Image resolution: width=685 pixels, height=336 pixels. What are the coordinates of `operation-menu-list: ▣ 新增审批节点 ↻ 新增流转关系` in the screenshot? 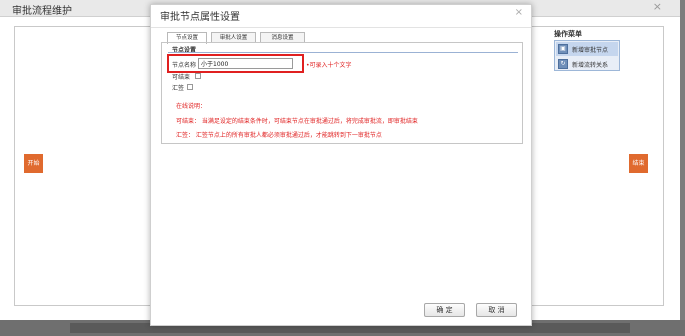 It's located at (587, 55).